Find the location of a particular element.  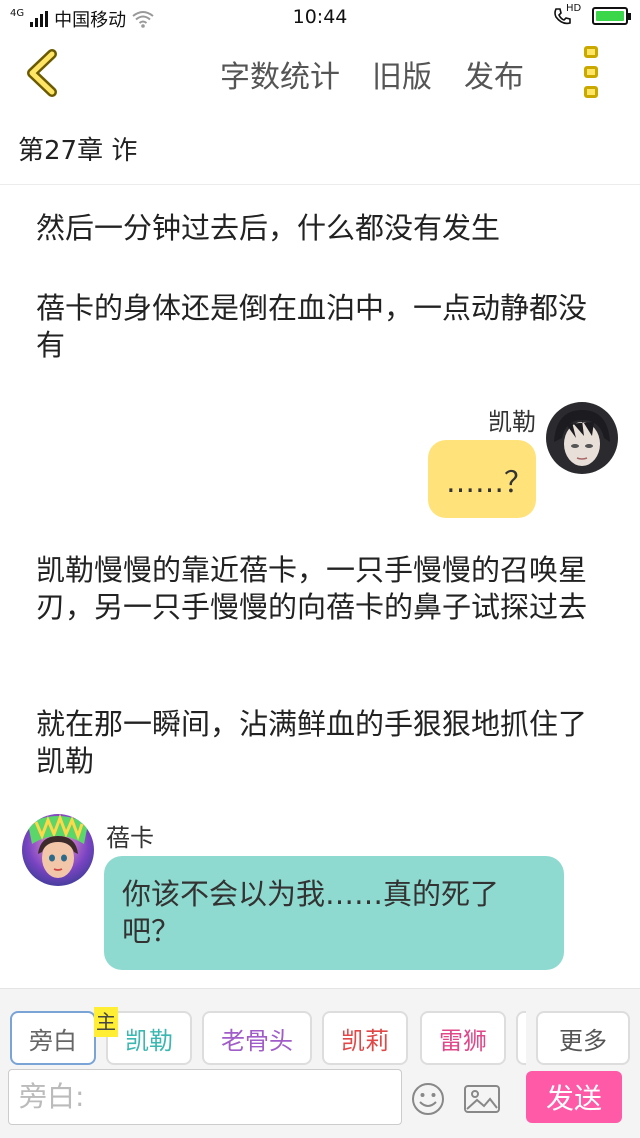

publish-button: 发布 is located at coordinates (494, 74).